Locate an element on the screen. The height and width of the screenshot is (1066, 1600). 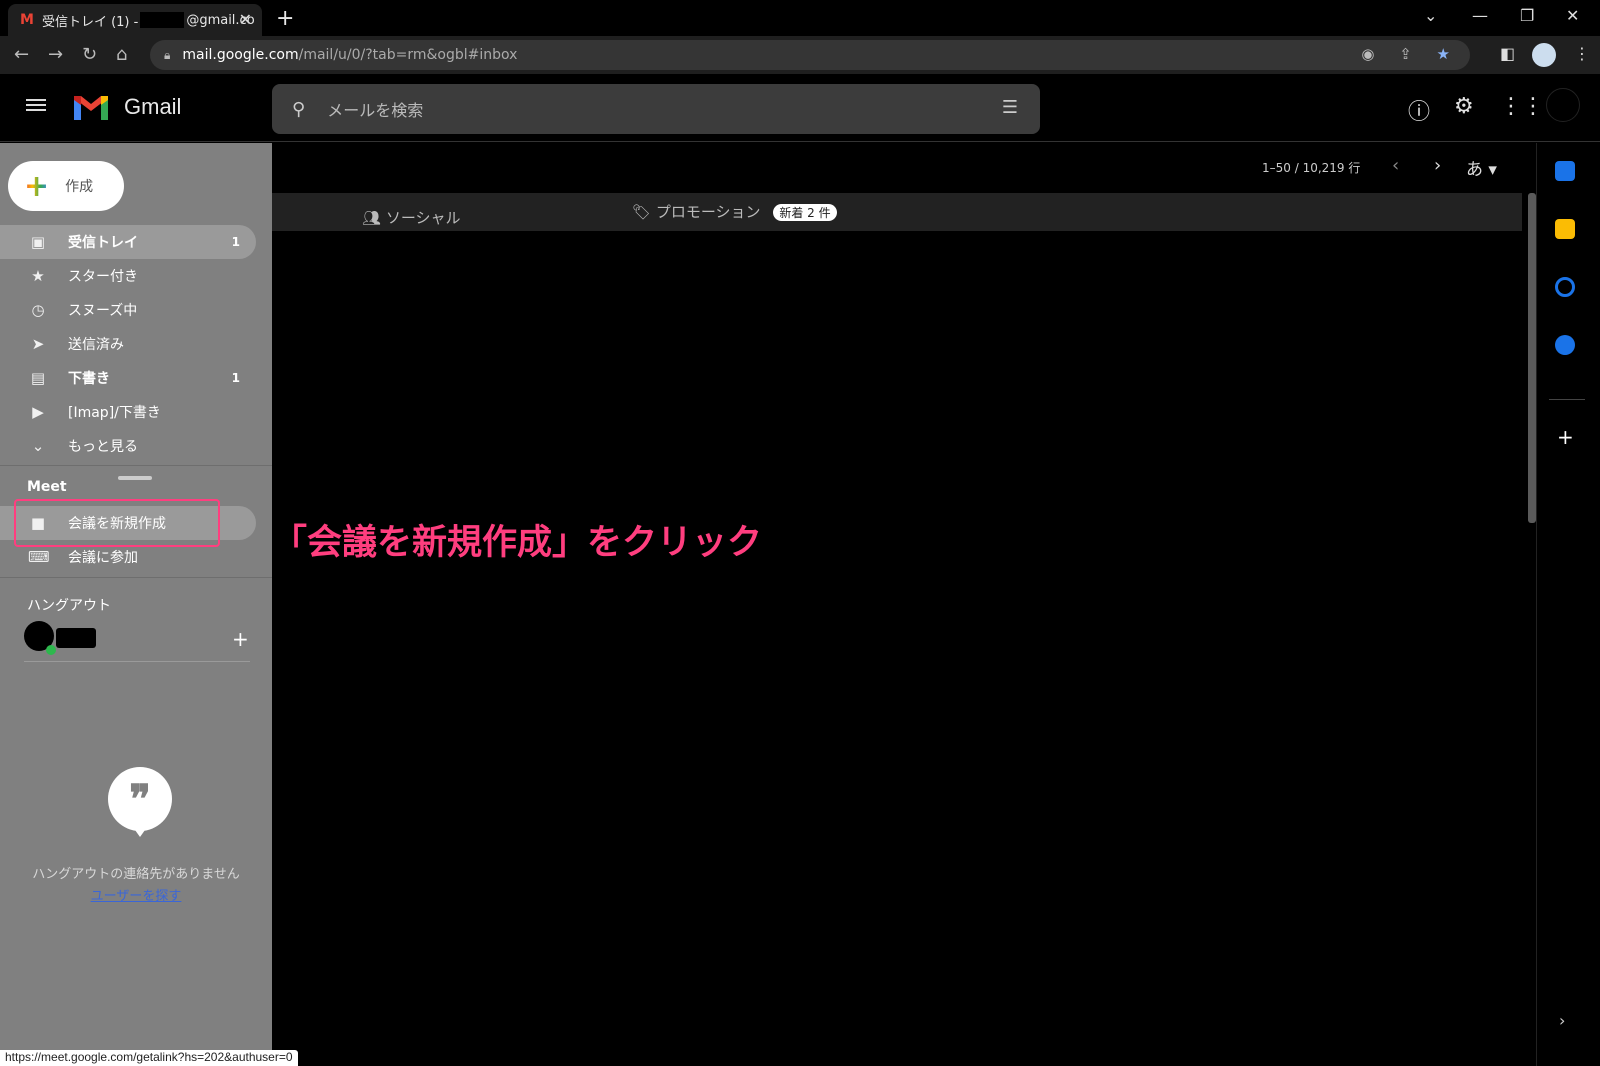
meet-title: Meet is located at coordinates (47, 487).